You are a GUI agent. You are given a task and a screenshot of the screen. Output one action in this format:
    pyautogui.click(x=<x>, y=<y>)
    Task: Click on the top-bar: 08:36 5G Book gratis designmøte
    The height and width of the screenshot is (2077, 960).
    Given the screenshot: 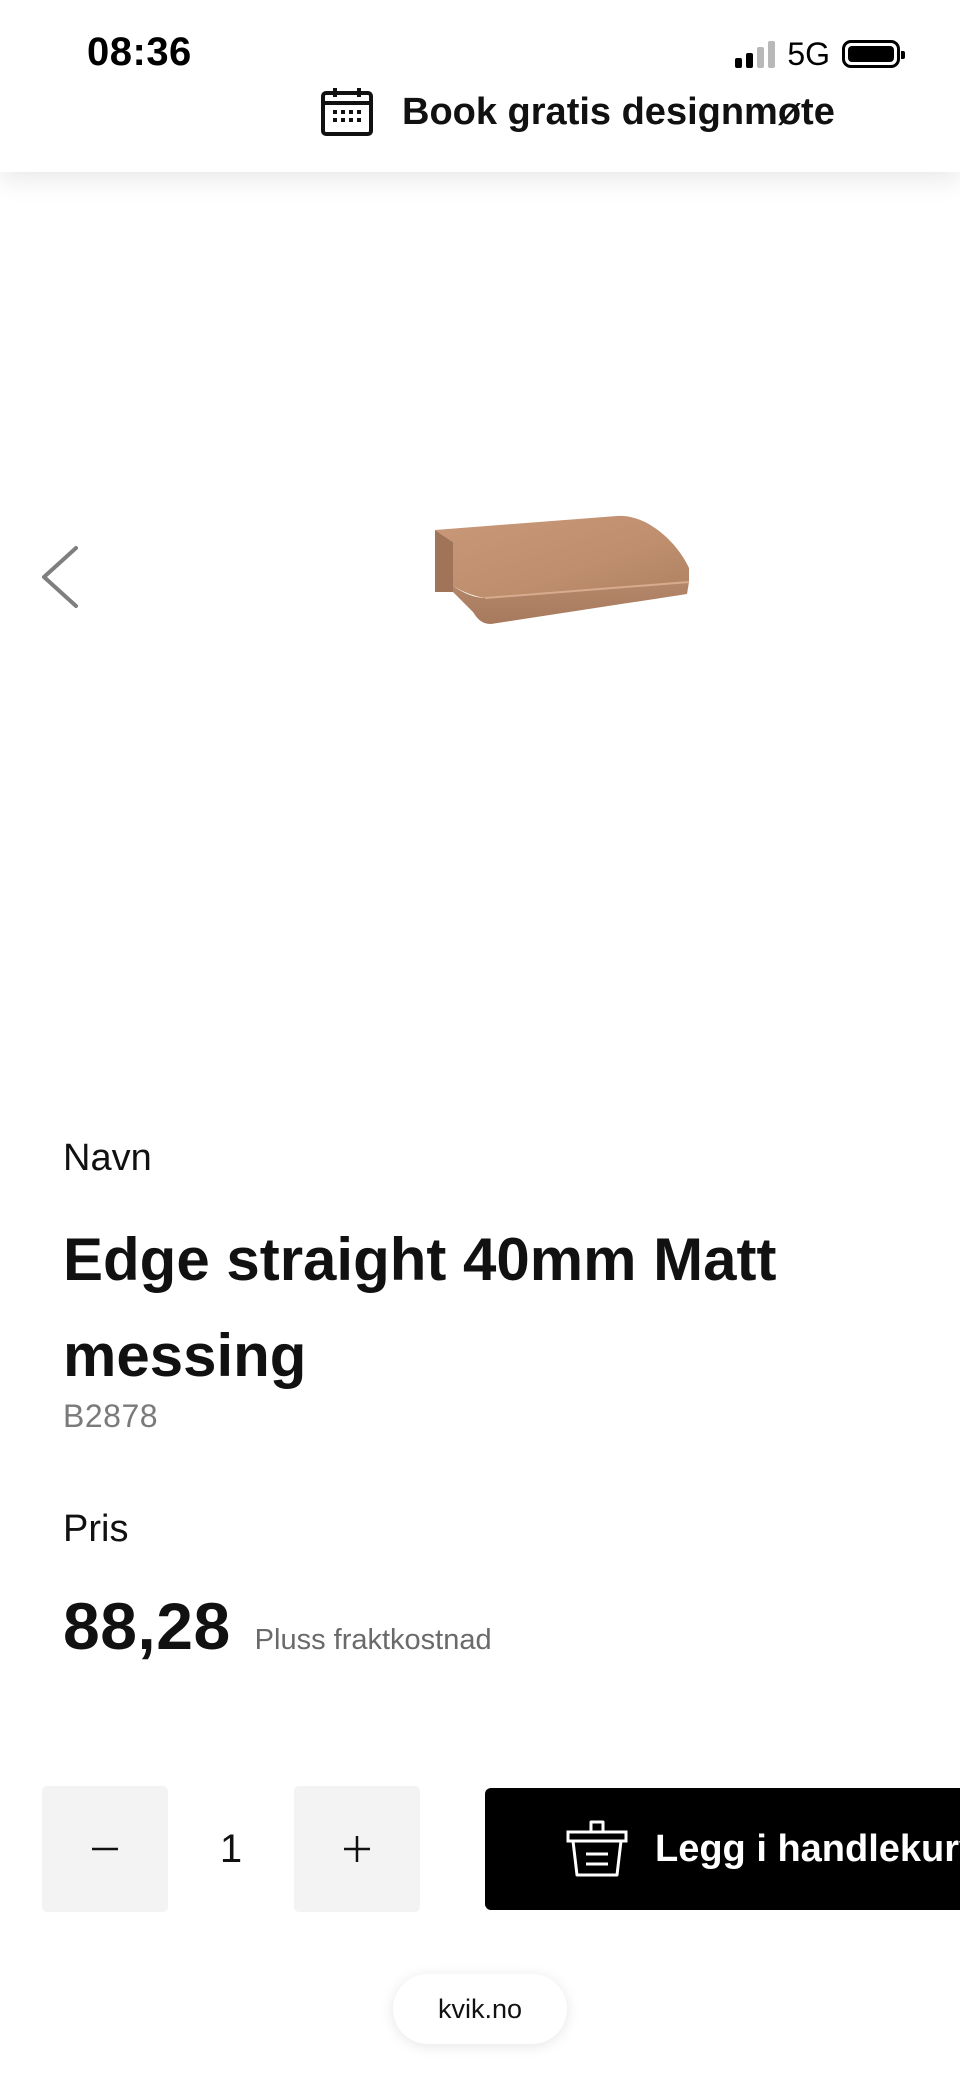 What is the action you would take?
    pyautogui.click(x=480, y=86)
    